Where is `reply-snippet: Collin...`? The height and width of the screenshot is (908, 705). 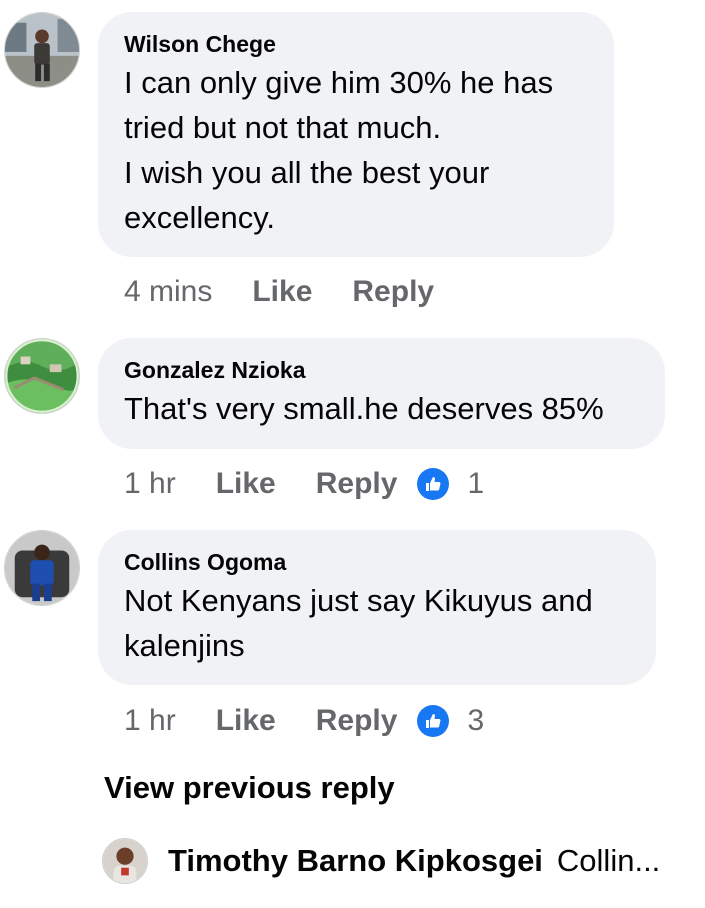 reply-snippet: Collin... is located at coordinates (608, 861).